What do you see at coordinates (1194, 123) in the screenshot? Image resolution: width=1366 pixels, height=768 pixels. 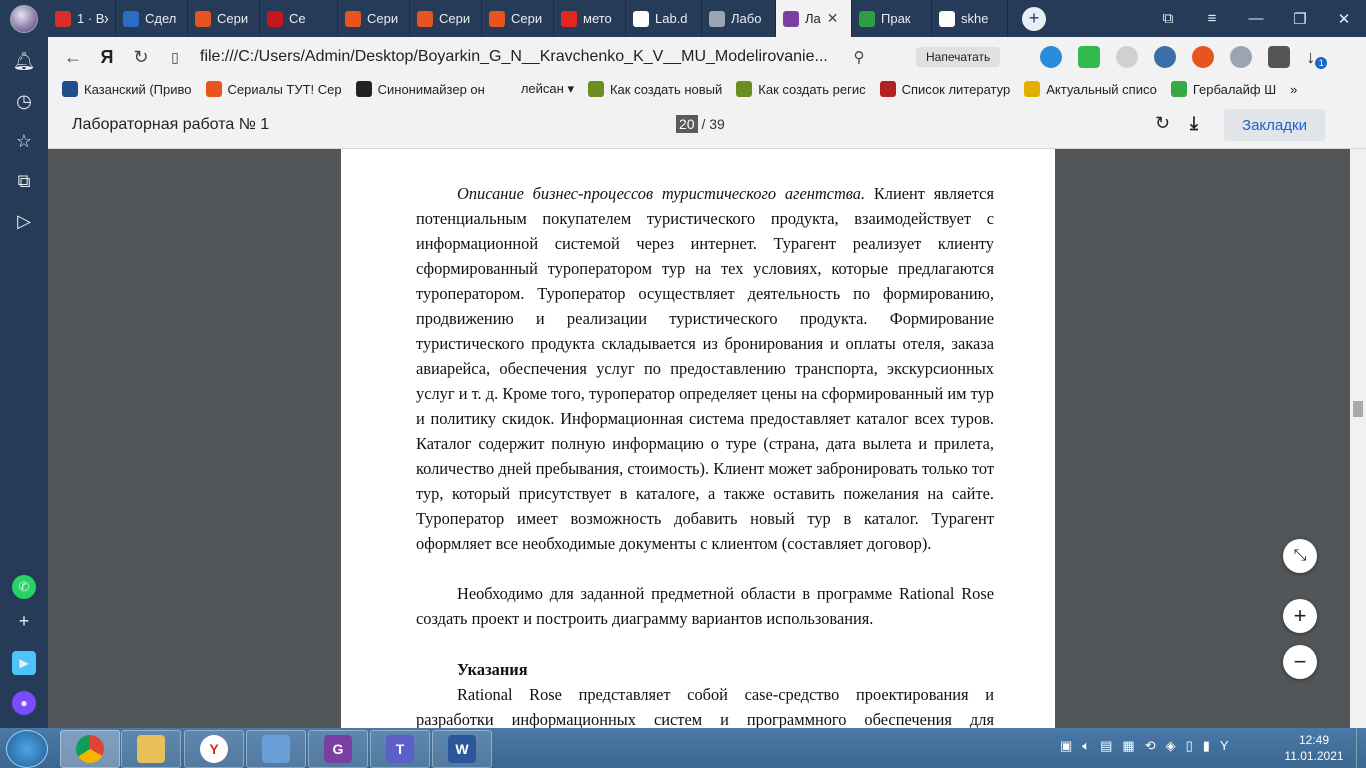 I see `download-icon: ⤓` at bounding box center [1194, 123].